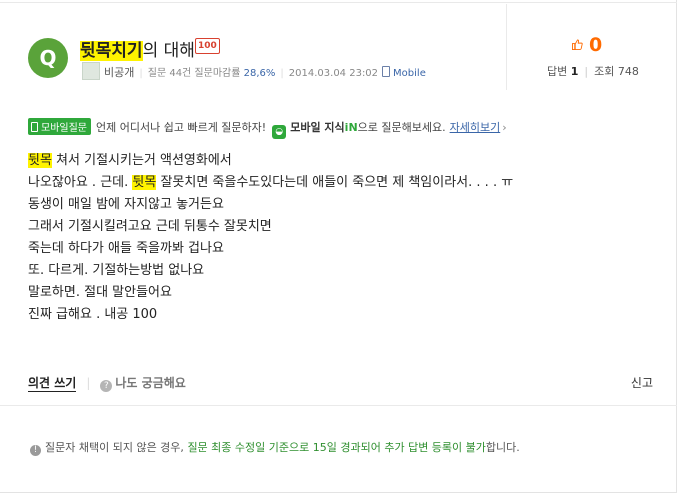 This screenshot has height=493, width=677. Describe the element at coordinates (181, 127) in the screenshot. I see `mobile-banner-text: 언제 어디서나 쉽고 빠르게 질문하자!` at that location.